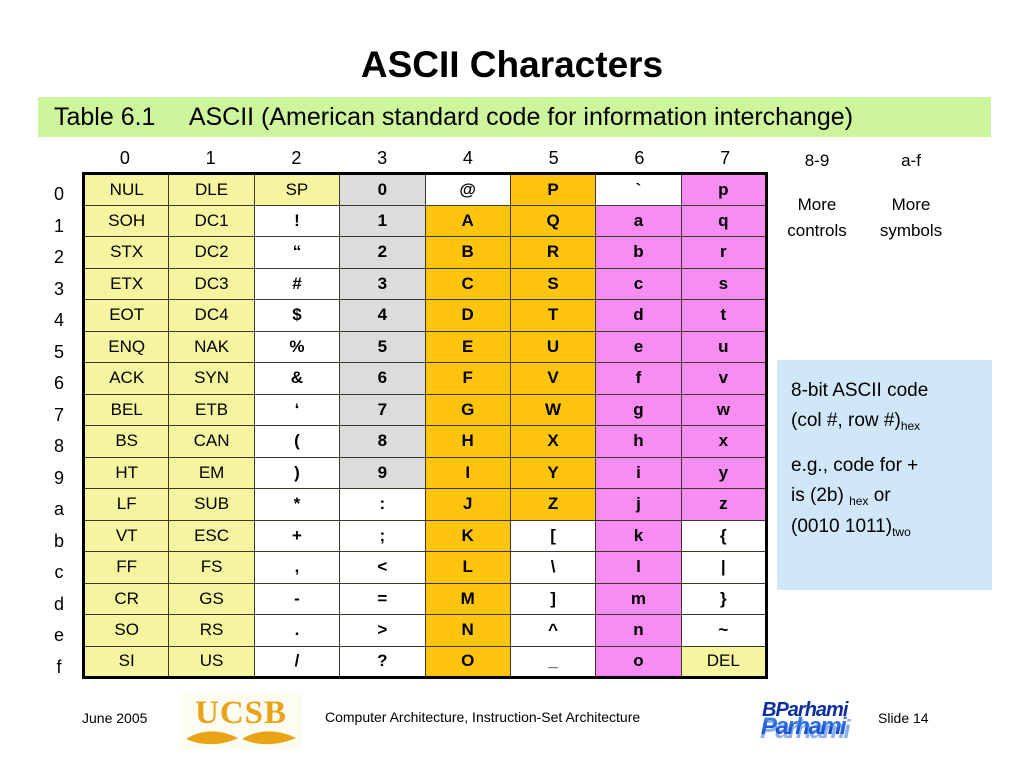 This screenshot has height=768, width=1024. I want to click on ascii-cell-5e: ^, so click(553, 630).